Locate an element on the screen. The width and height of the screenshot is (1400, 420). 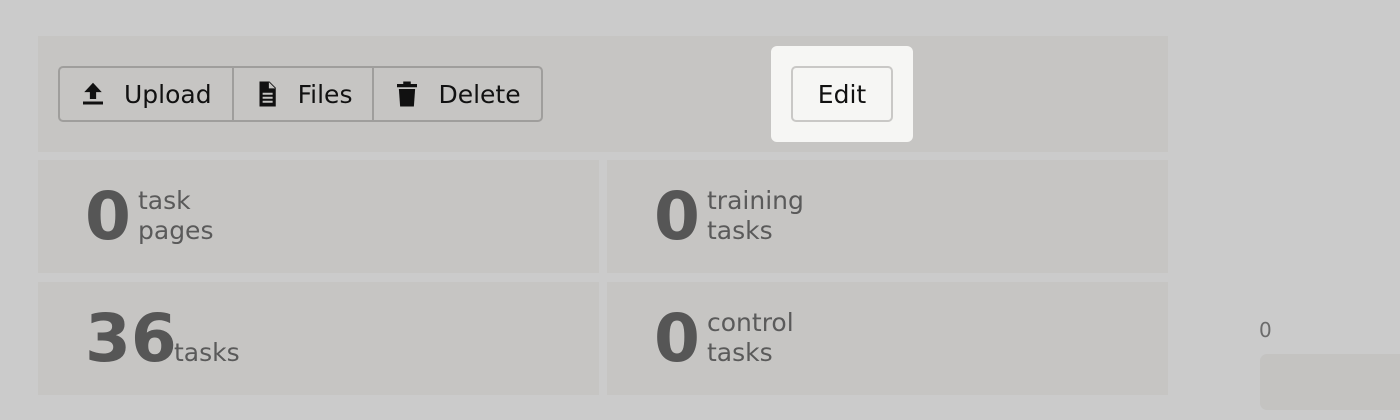
edit-button: Edit is located at coordinates (842, 94).